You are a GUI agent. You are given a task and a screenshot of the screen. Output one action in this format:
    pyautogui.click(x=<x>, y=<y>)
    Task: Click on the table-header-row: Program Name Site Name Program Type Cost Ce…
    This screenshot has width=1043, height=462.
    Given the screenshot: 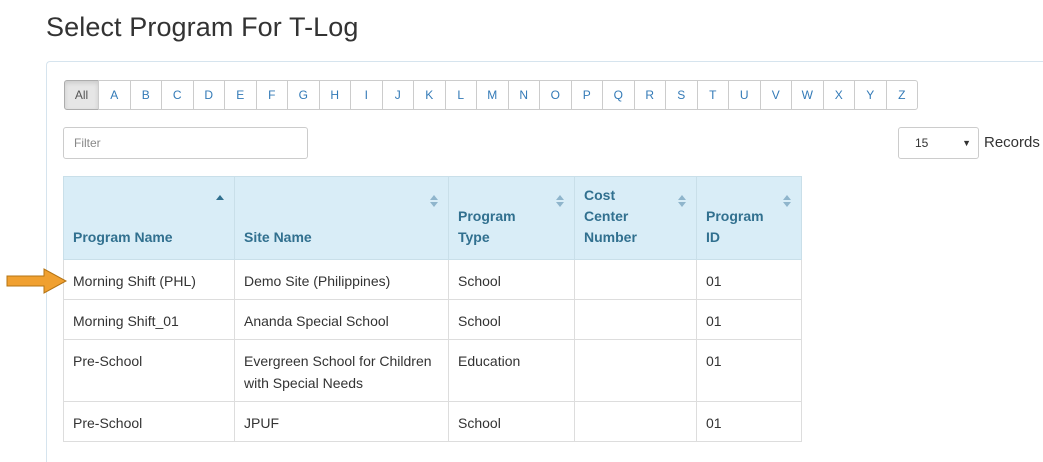 What is the action you would take?
    pyautogui.click(x=432, y=218)
    